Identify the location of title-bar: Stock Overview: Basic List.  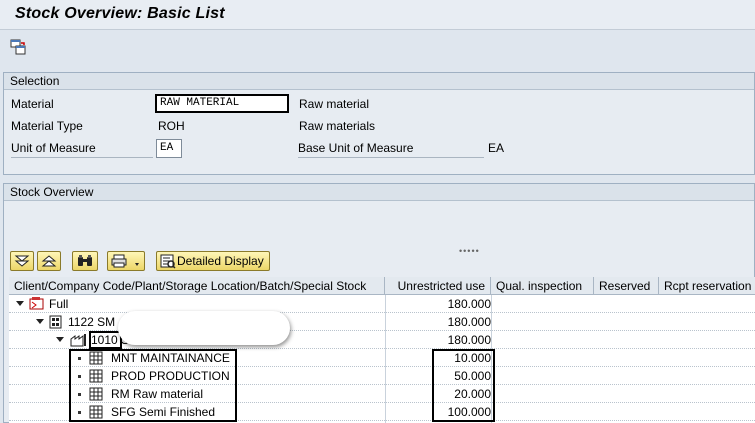
(377, 15).